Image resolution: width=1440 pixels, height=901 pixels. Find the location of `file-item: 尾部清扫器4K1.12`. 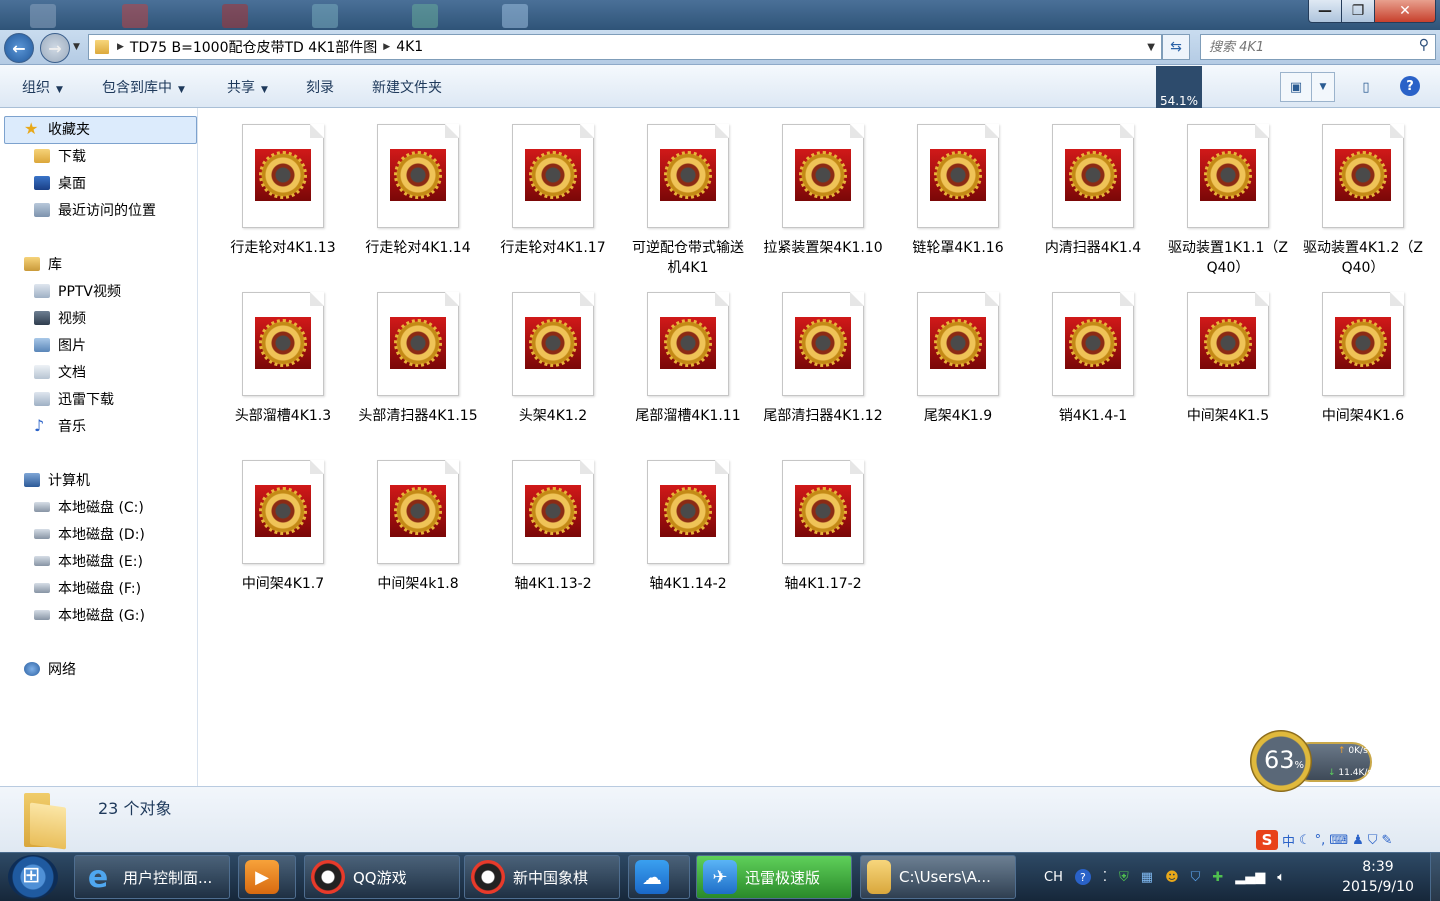

file-item: 尾部清扫器4K1.12 is located at coordinates (823, 359).